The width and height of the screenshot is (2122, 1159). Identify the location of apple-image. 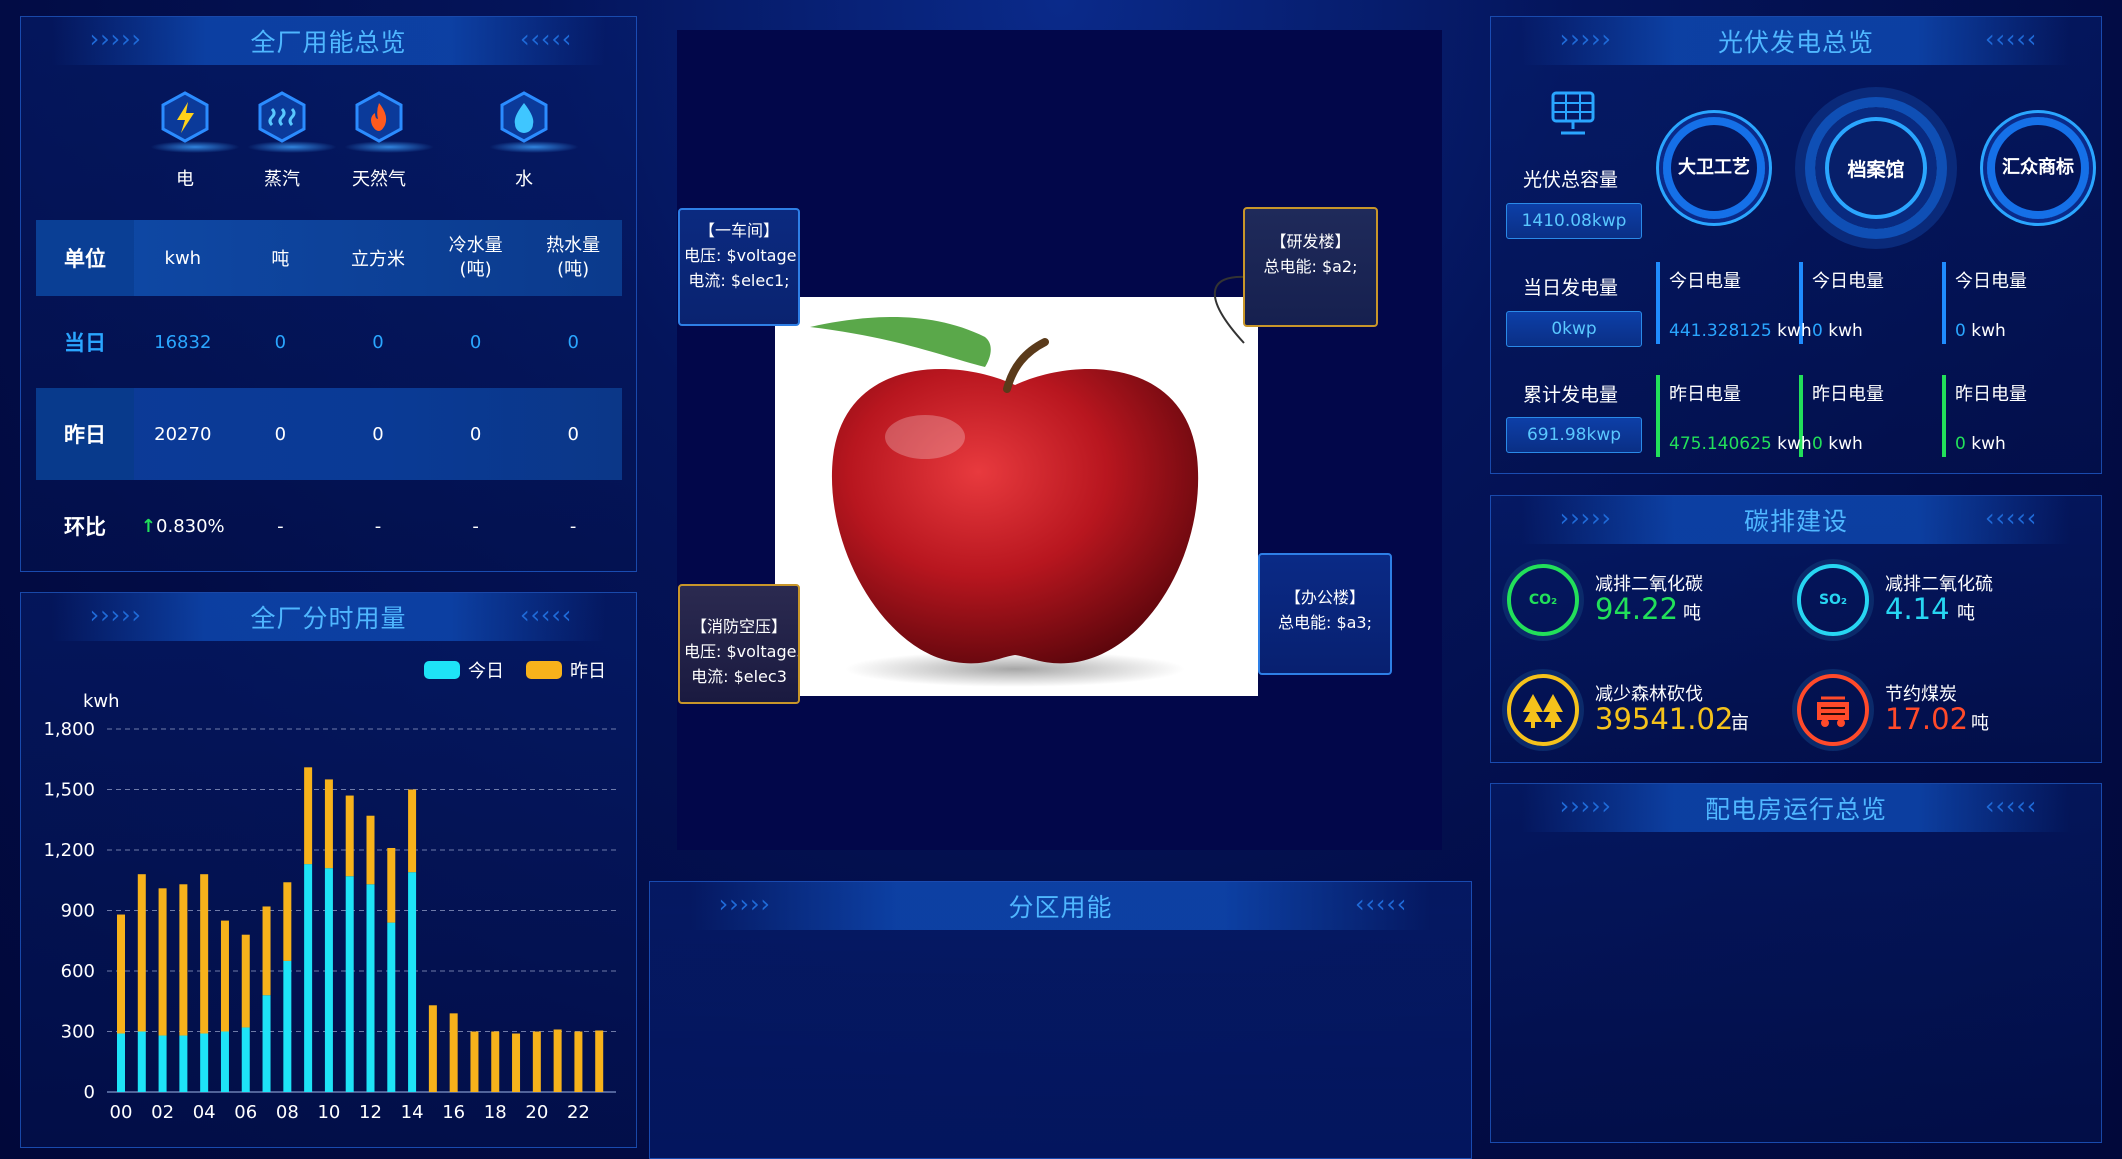
(1004, 502).